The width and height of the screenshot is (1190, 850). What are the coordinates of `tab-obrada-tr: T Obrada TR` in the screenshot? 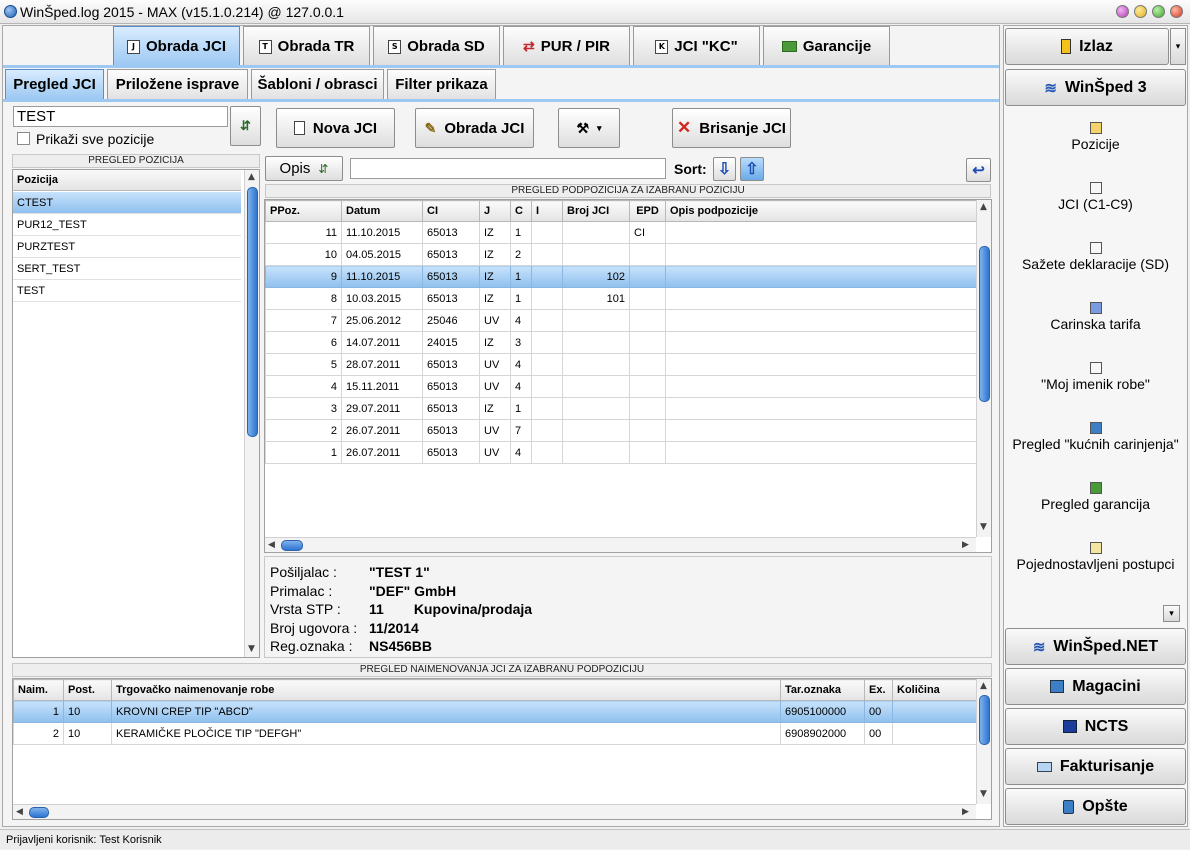 It's located at (306, 46).